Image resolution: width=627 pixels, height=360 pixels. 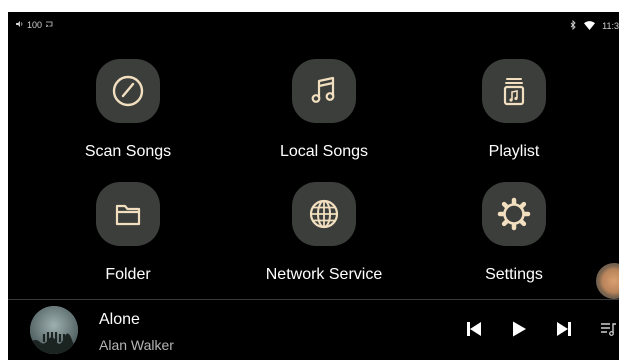 I want to click on local-songs-tile: Local Songs, so click(x=324, y=119).